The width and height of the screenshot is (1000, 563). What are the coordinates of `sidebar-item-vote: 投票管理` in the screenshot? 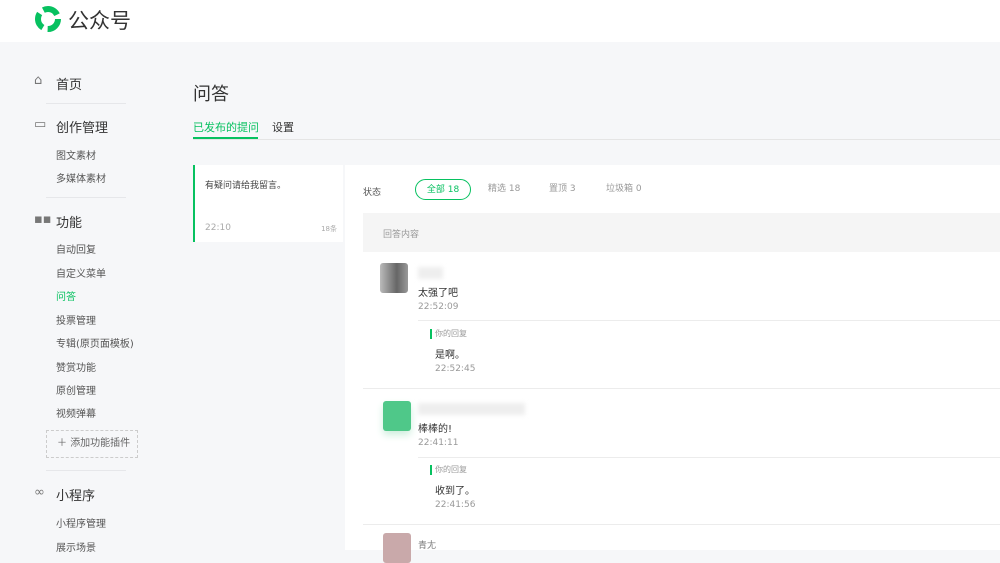 It's located at (76, 319).